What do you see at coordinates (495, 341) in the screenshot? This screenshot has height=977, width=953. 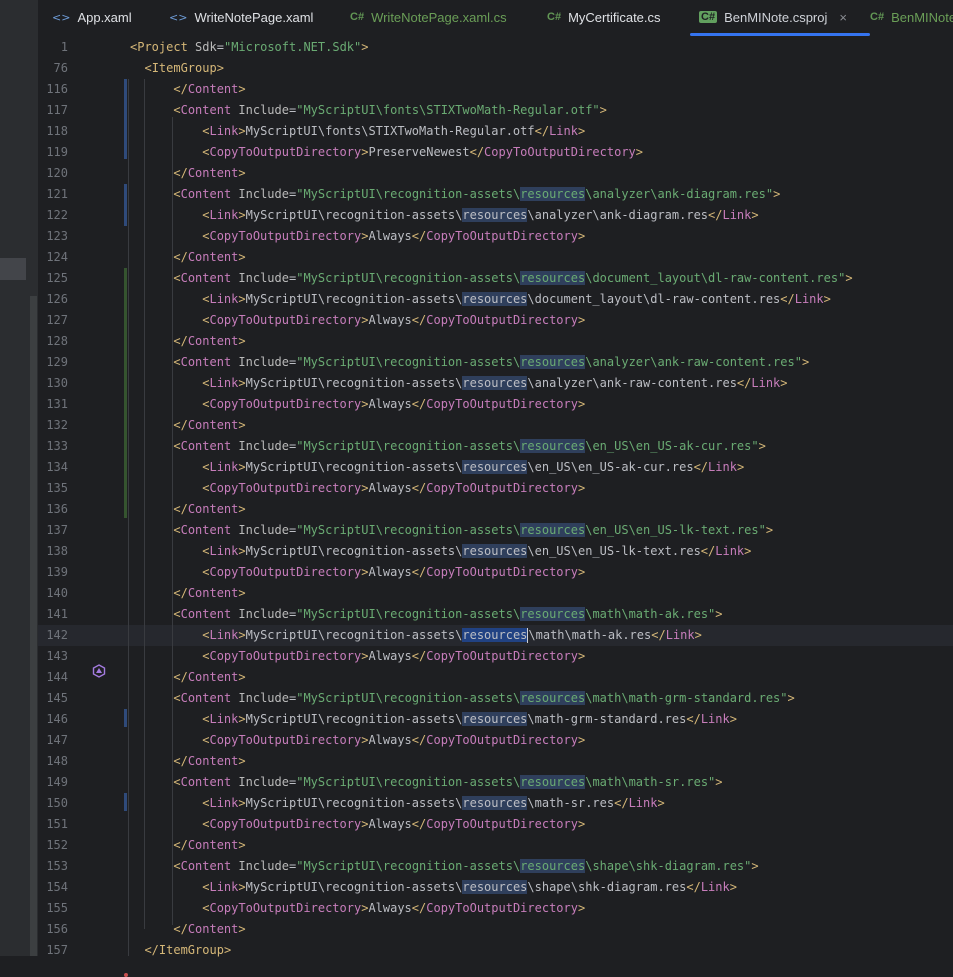 I see `code-line: 128 </Content>` at bounding box center [495, 341].